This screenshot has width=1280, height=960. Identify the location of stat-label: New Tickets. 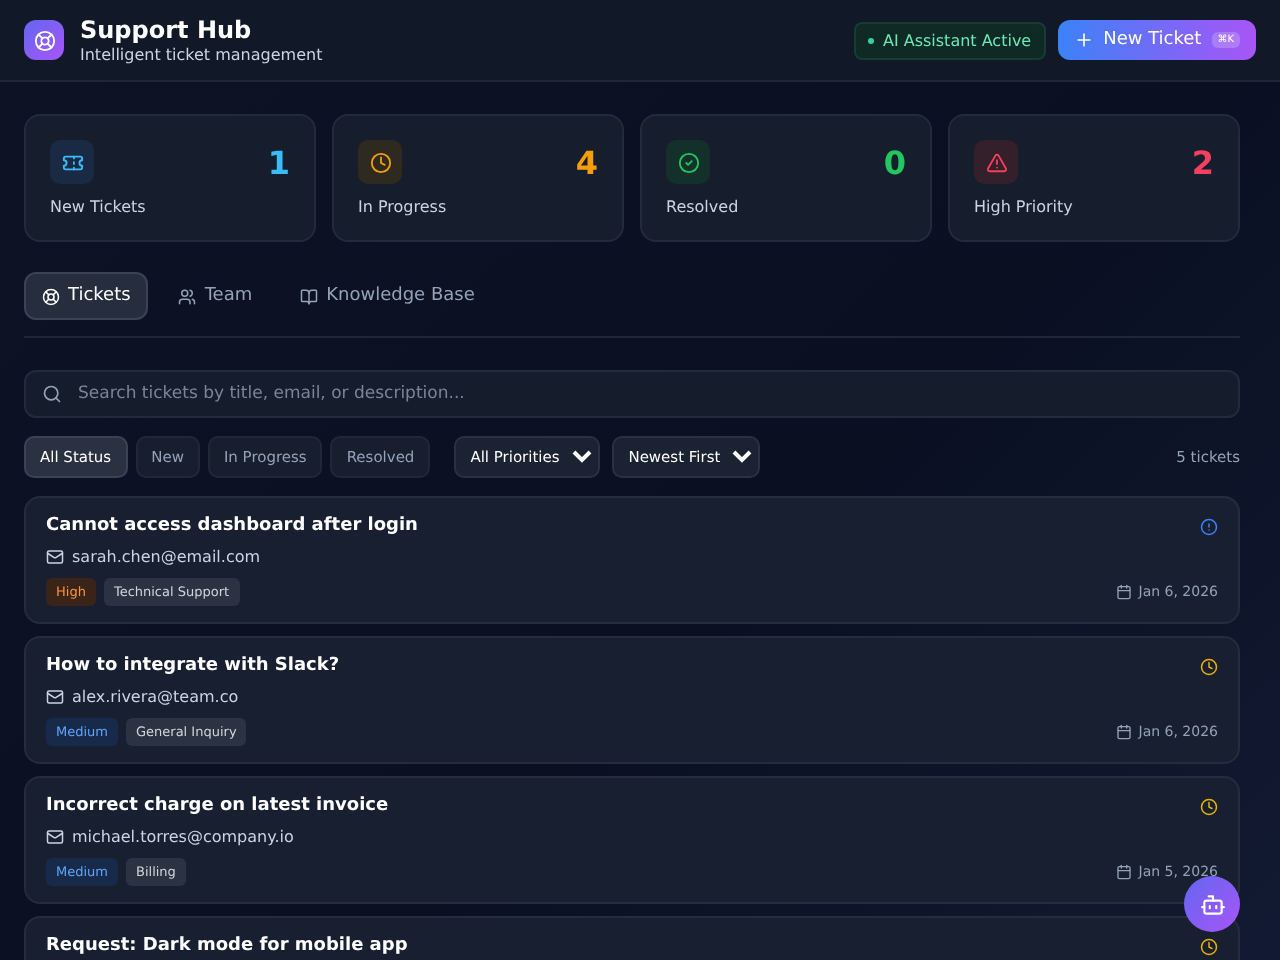
(99, 207).